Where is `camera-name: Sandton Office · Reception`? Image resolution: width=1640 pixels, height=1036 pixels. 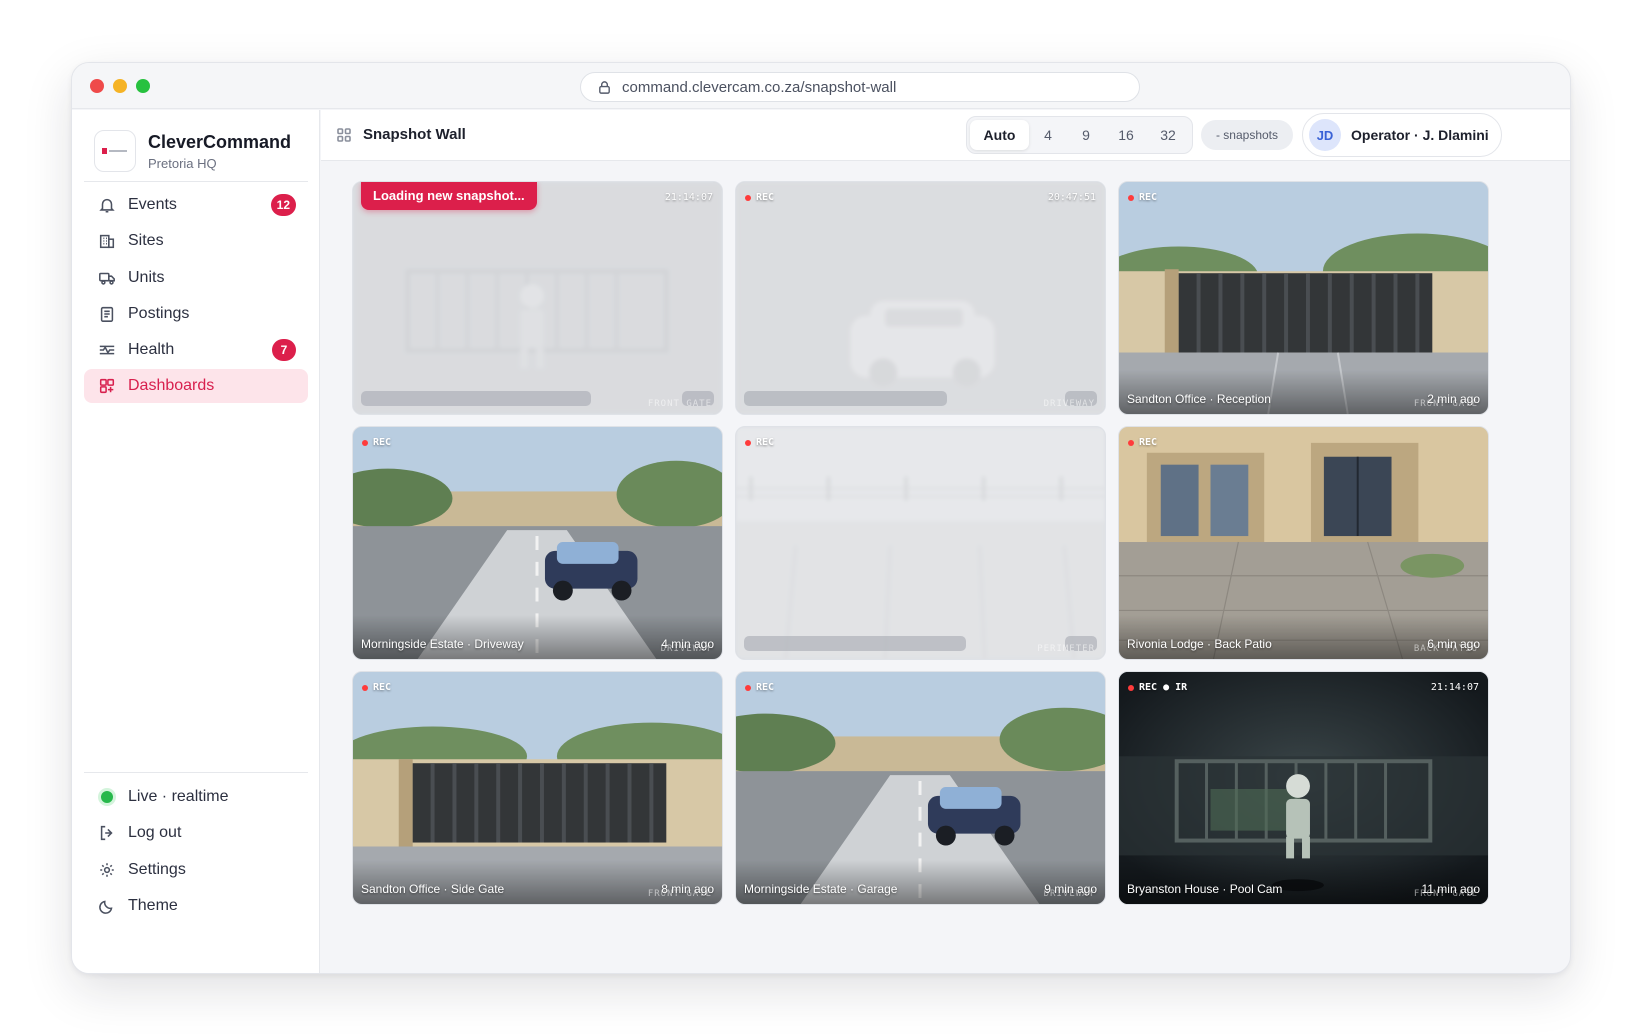
camera-name: Sandton Office · Reception is located at coordinates (1199, 399).